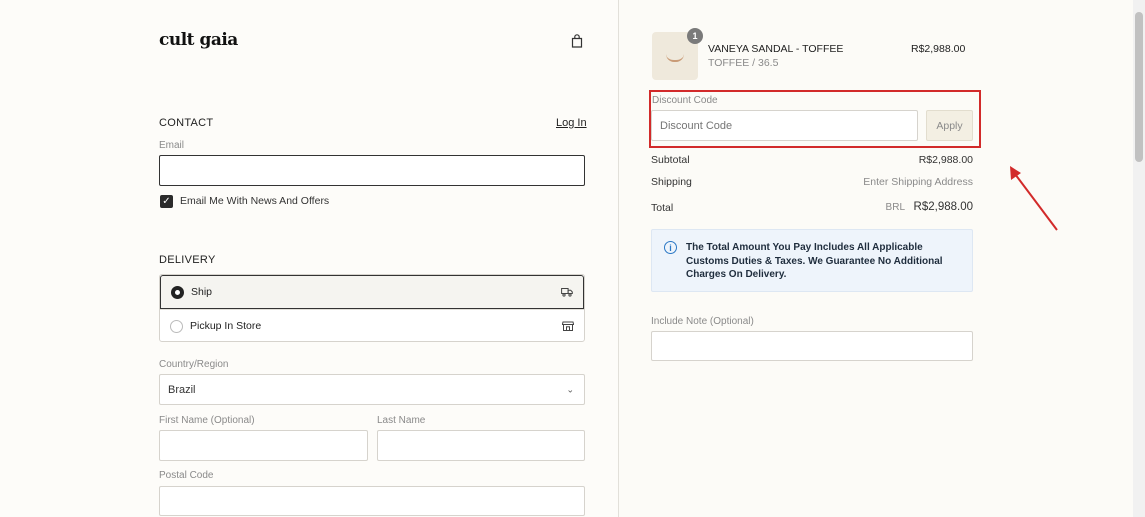  What do you see at coordinates (177, 292) in the screenshot?
I see `ship-radio` at bounding box center [177, 292].